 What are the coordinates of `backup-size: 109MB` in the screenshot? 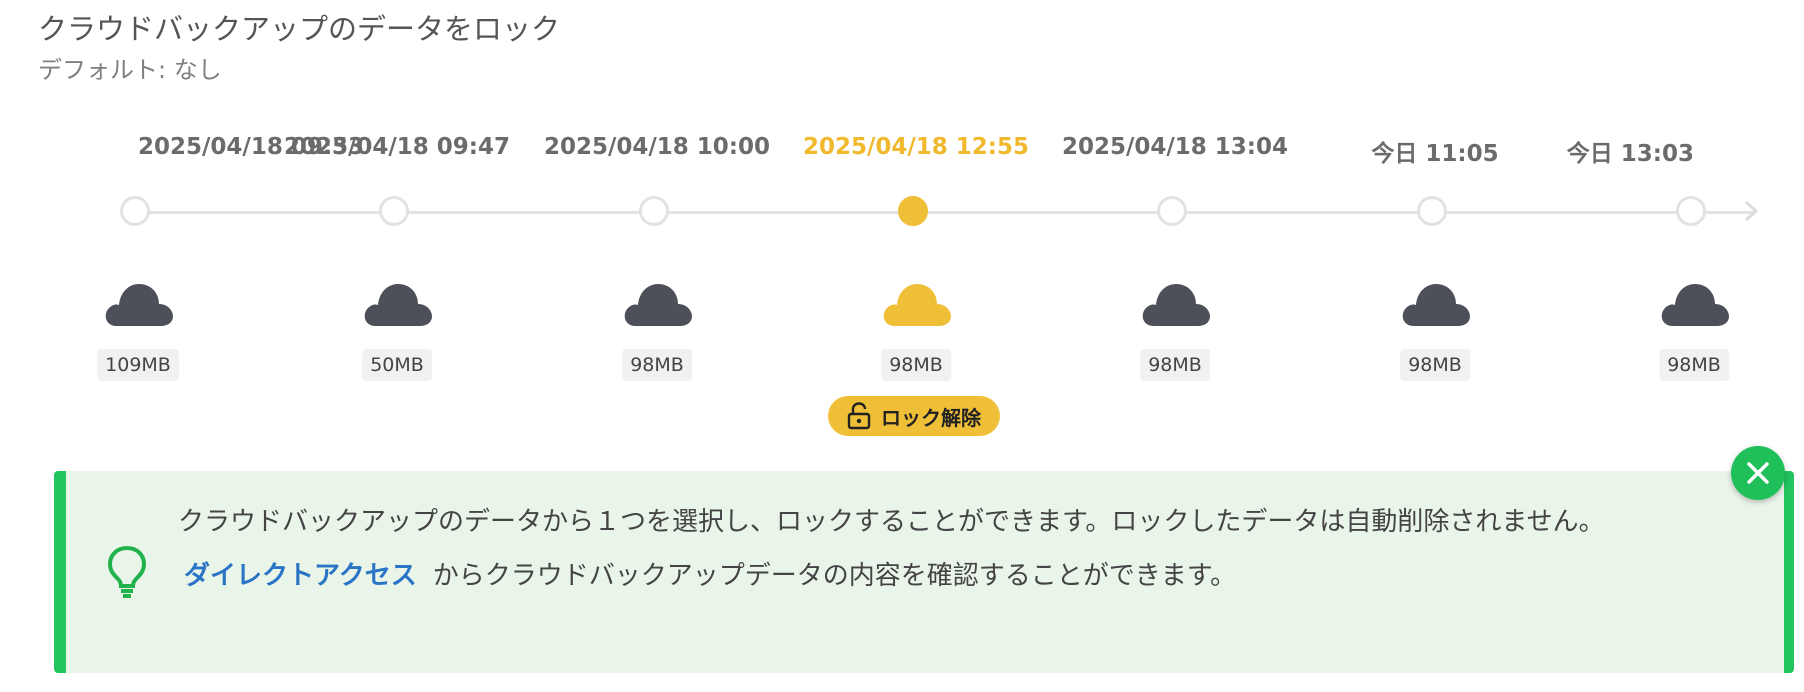 It's located at (138, 365).